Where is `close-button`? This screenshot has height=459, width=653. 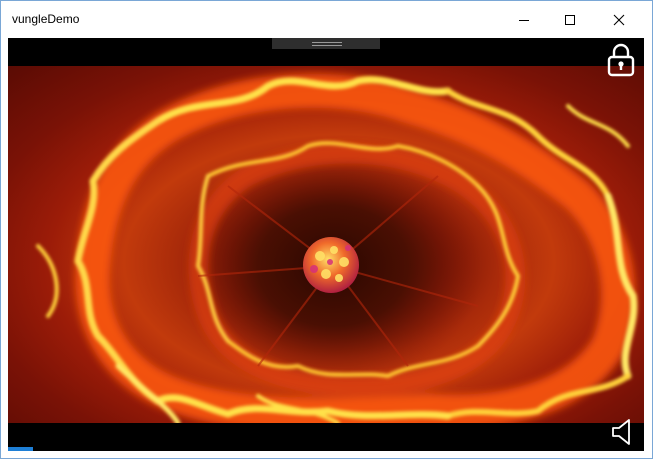
close-button is located at coordinates (619, 19).